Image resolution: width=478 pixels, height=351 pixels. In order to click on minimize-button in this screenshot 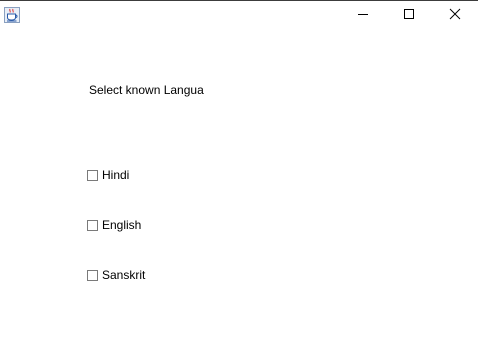, I will do `click(363, 16)`.